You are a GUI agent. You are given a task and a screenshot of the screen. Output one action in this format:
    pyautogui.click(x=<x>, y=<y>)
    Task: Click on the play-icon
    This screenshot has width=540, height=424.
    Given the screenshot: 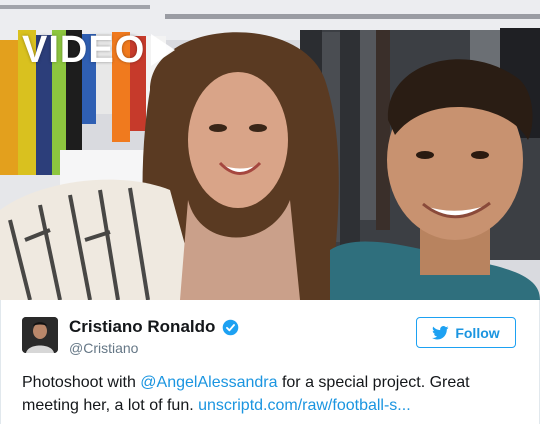 What is the action you would take?
    pyautogui.click(x=163, y=50)
    